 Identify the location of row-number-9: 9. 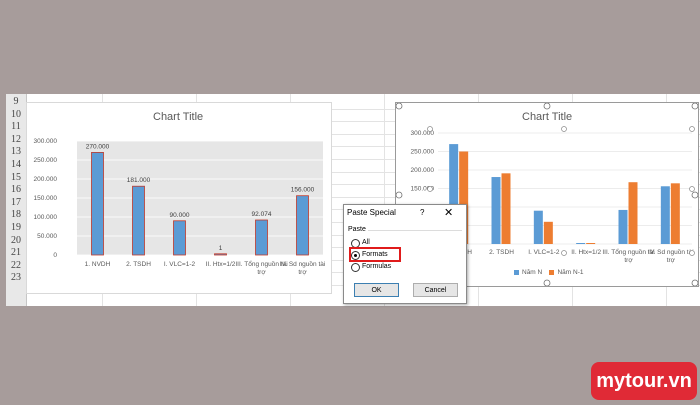
(16, 102).